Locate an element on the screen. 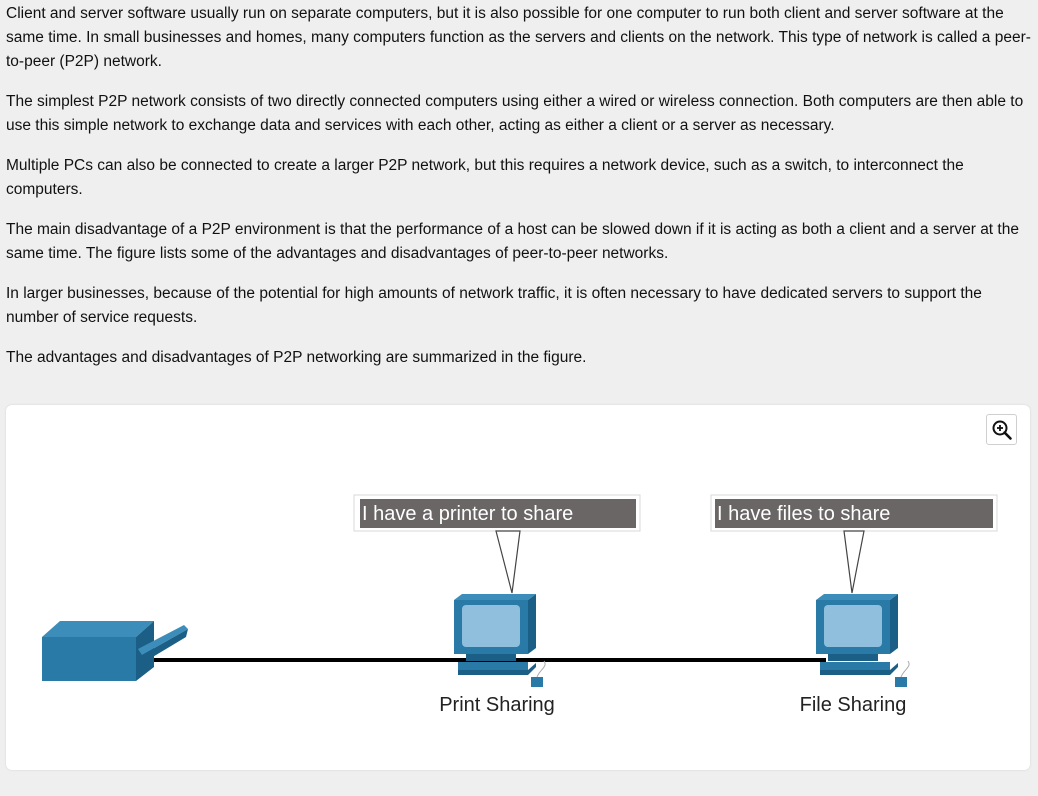 This screenshot has width=1038, height=796. printer-icon is located at coordinates (115, 651).